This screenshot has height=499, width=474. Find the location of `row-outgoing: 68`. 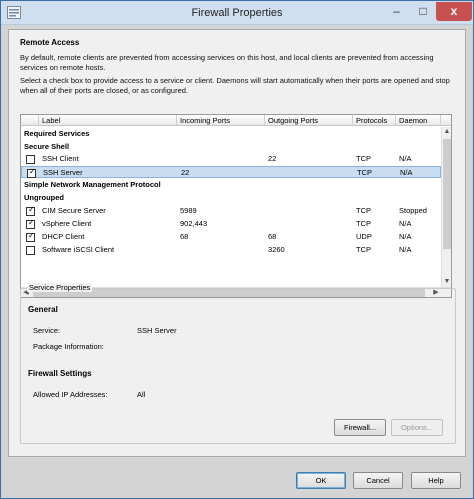

row-outgoing: 68 is located at coordinates (272, 236).